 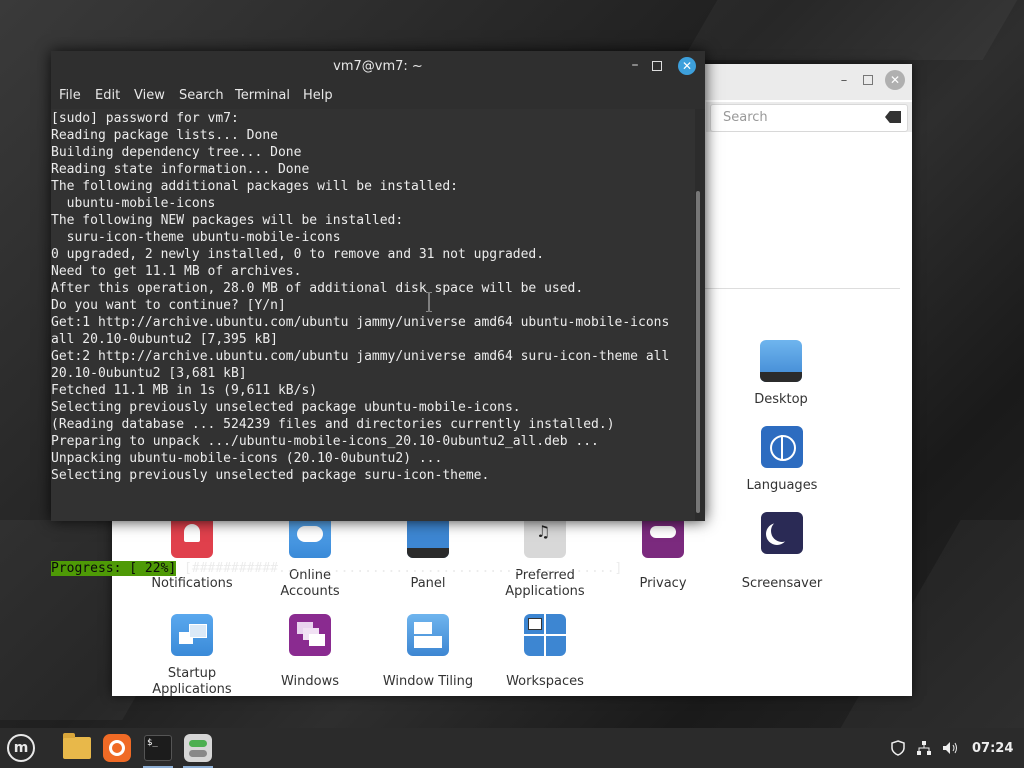 I want to click on menu-search: Search, so click(x=201, y=95).